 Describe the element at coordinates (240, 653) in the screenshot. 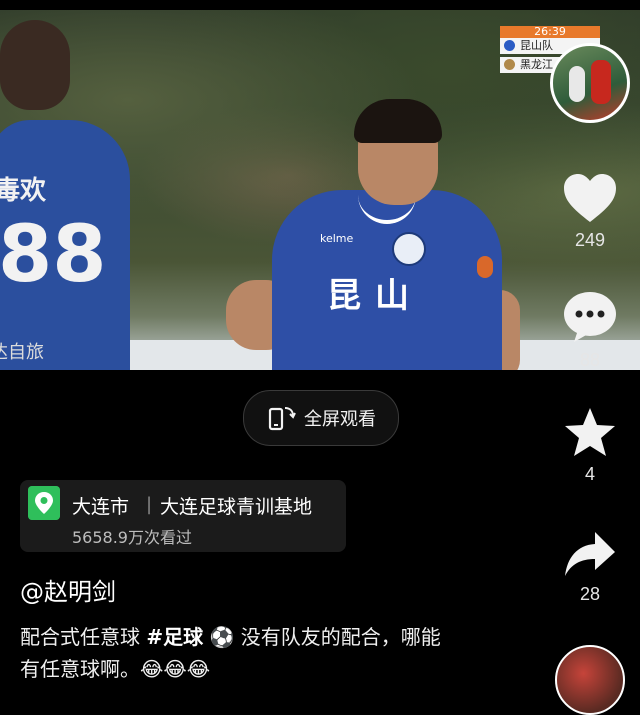

I see `post-caption: 配合式任意球 #足球 ⚽ 没有队友的配合，哪能有任意球啊。😂😂😂` at that location.